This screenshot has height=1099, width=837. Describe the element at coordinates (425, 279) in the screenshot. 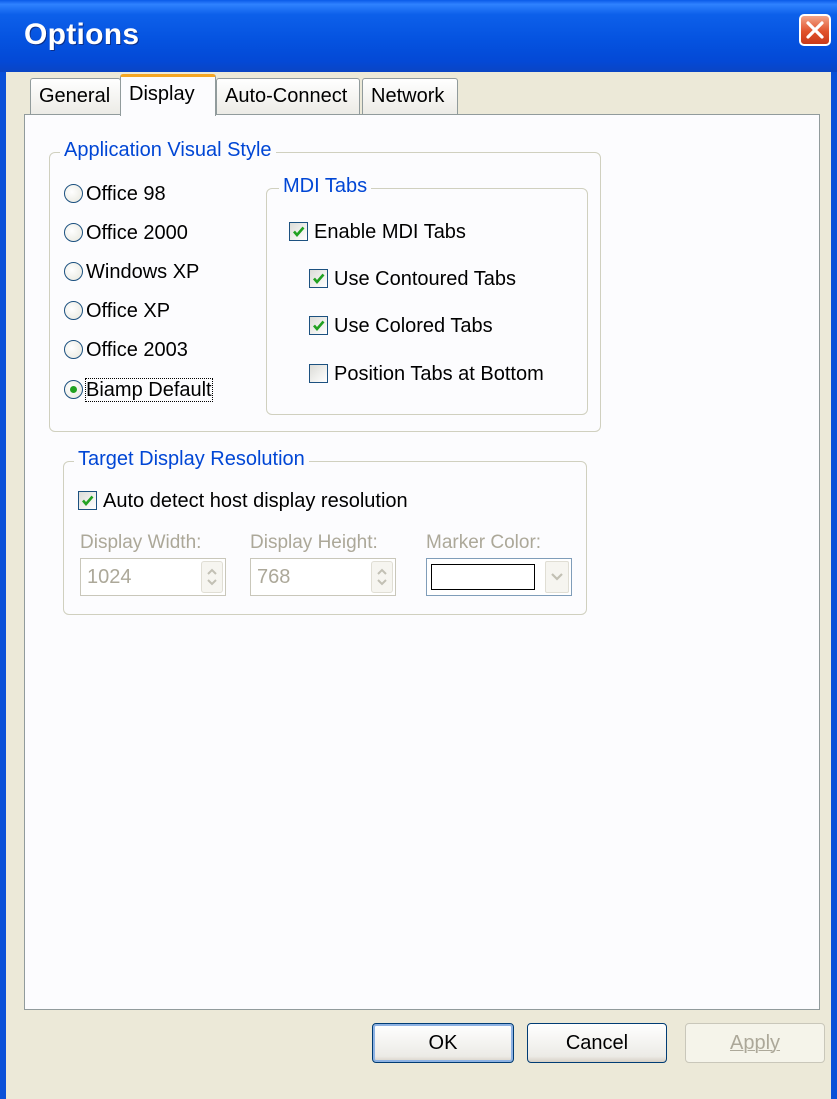

I see `checkbox-label: Use Contoured Tabs` at that location.